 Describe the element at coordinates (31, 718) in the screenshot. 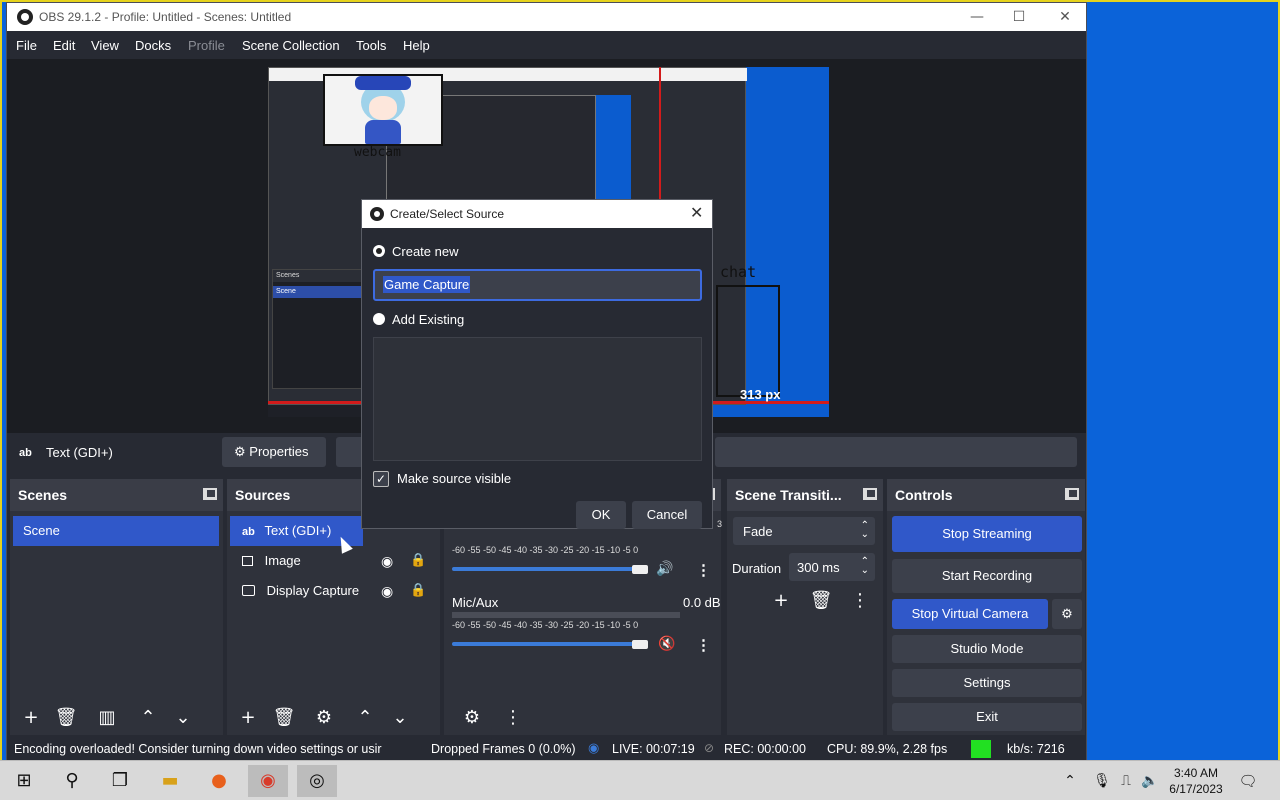

I see `add-scene-button: +` at that location.